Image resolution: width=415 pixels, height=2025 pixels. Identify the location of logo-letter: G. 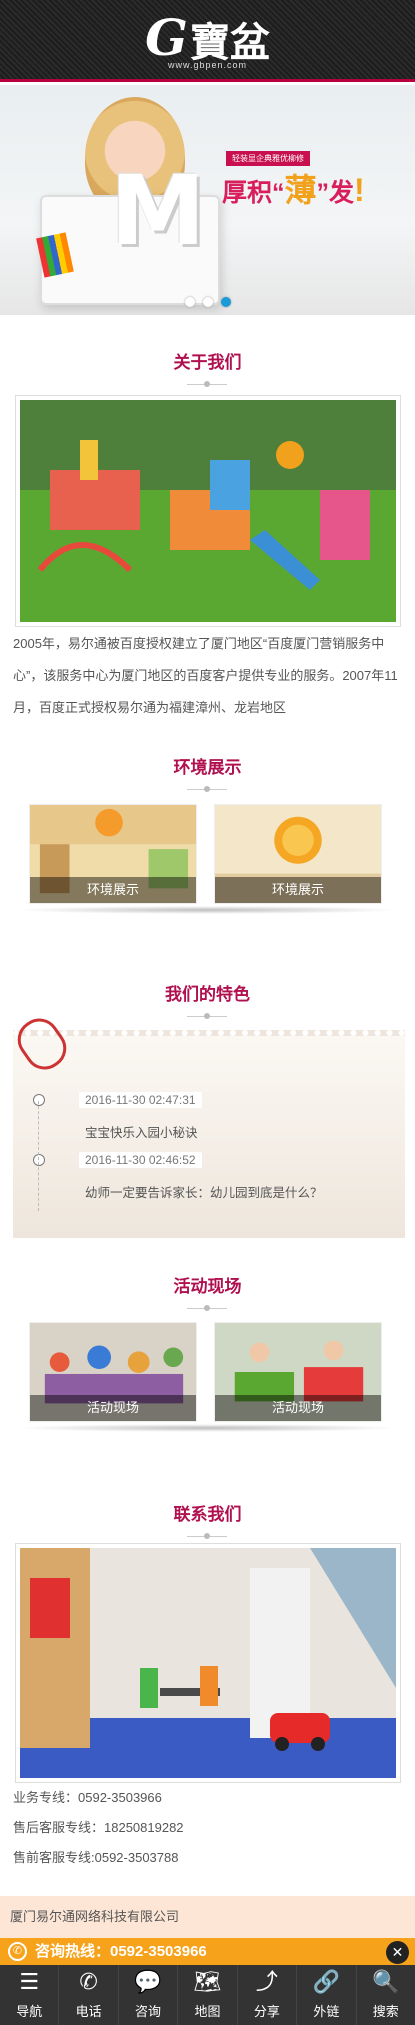
(166, 37).